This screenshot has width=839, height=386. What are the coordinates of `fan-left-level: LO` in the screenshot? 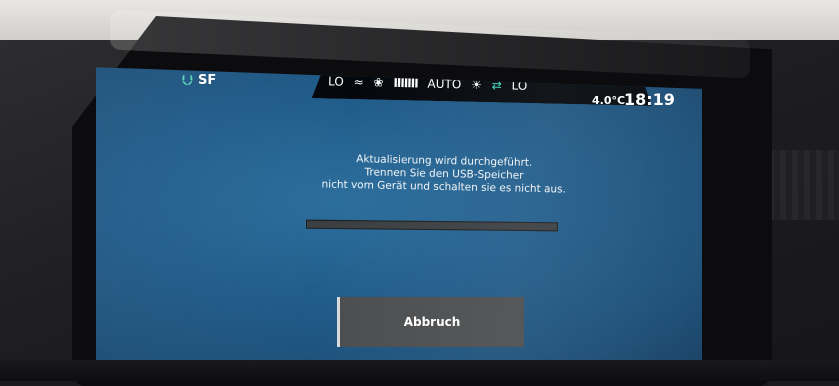 It's located at (336, 81).